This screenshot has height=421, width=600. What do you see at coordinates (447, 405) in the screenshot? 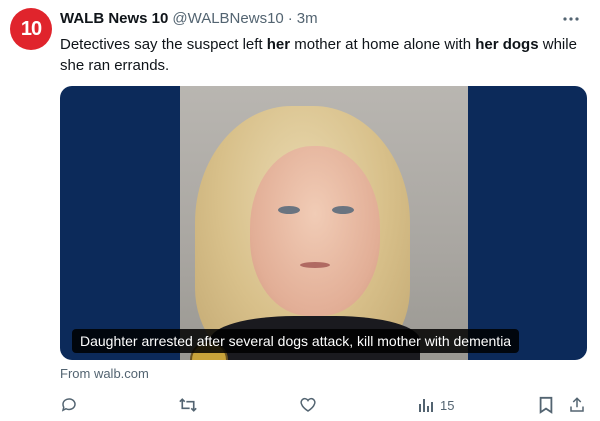
I see `views-count: 15` at bounding box center [447, 405].